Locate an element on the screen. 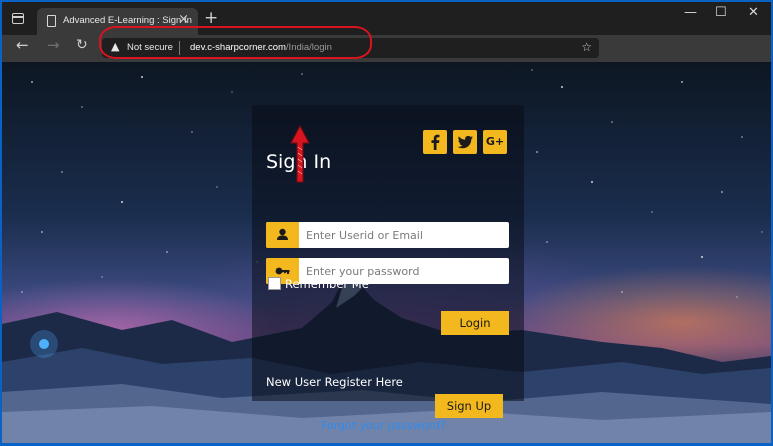 The width and height of the screenshot is (773, 446). login-button: Login is located at coordinates (475, 323).